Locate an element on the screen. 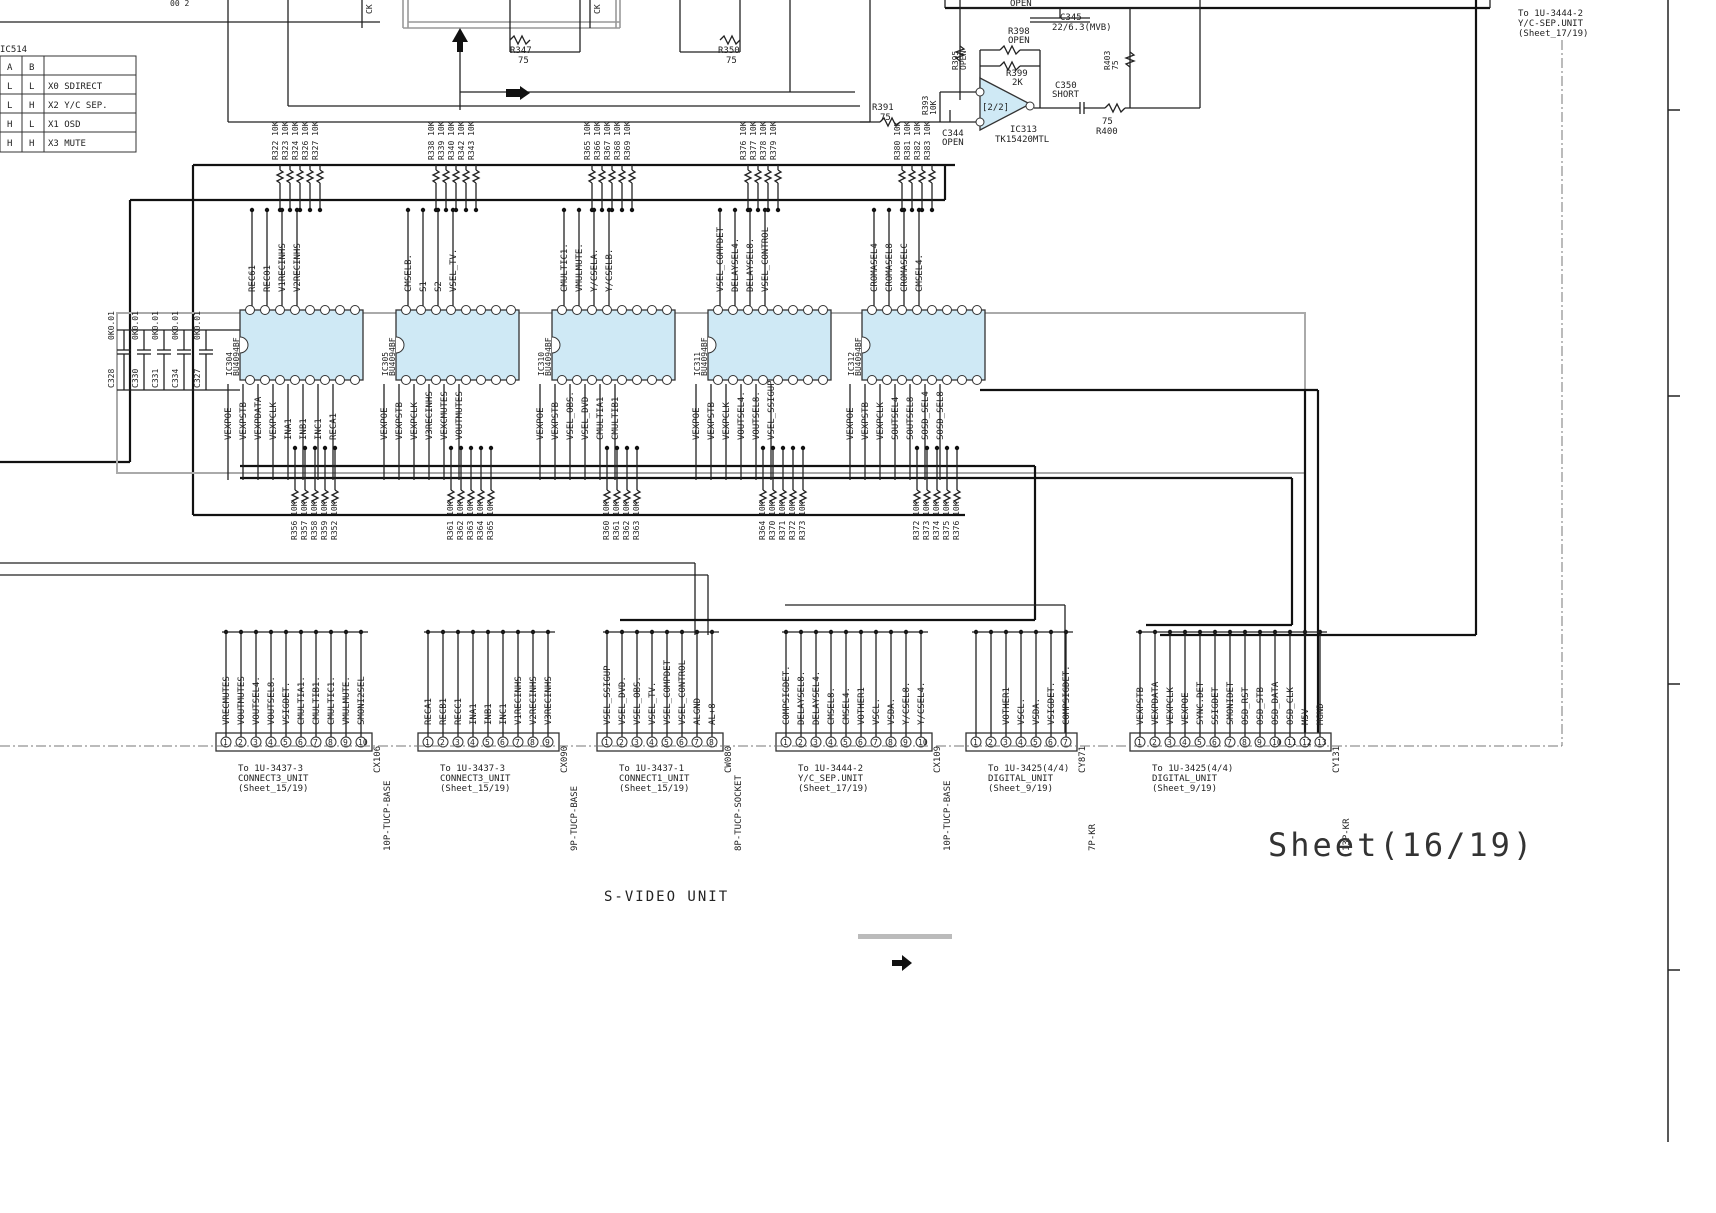 Image resolution: width=1716 pixels, height=1213 pixels. svg-text: 0K0.01 is located at coordinates (135, 325).